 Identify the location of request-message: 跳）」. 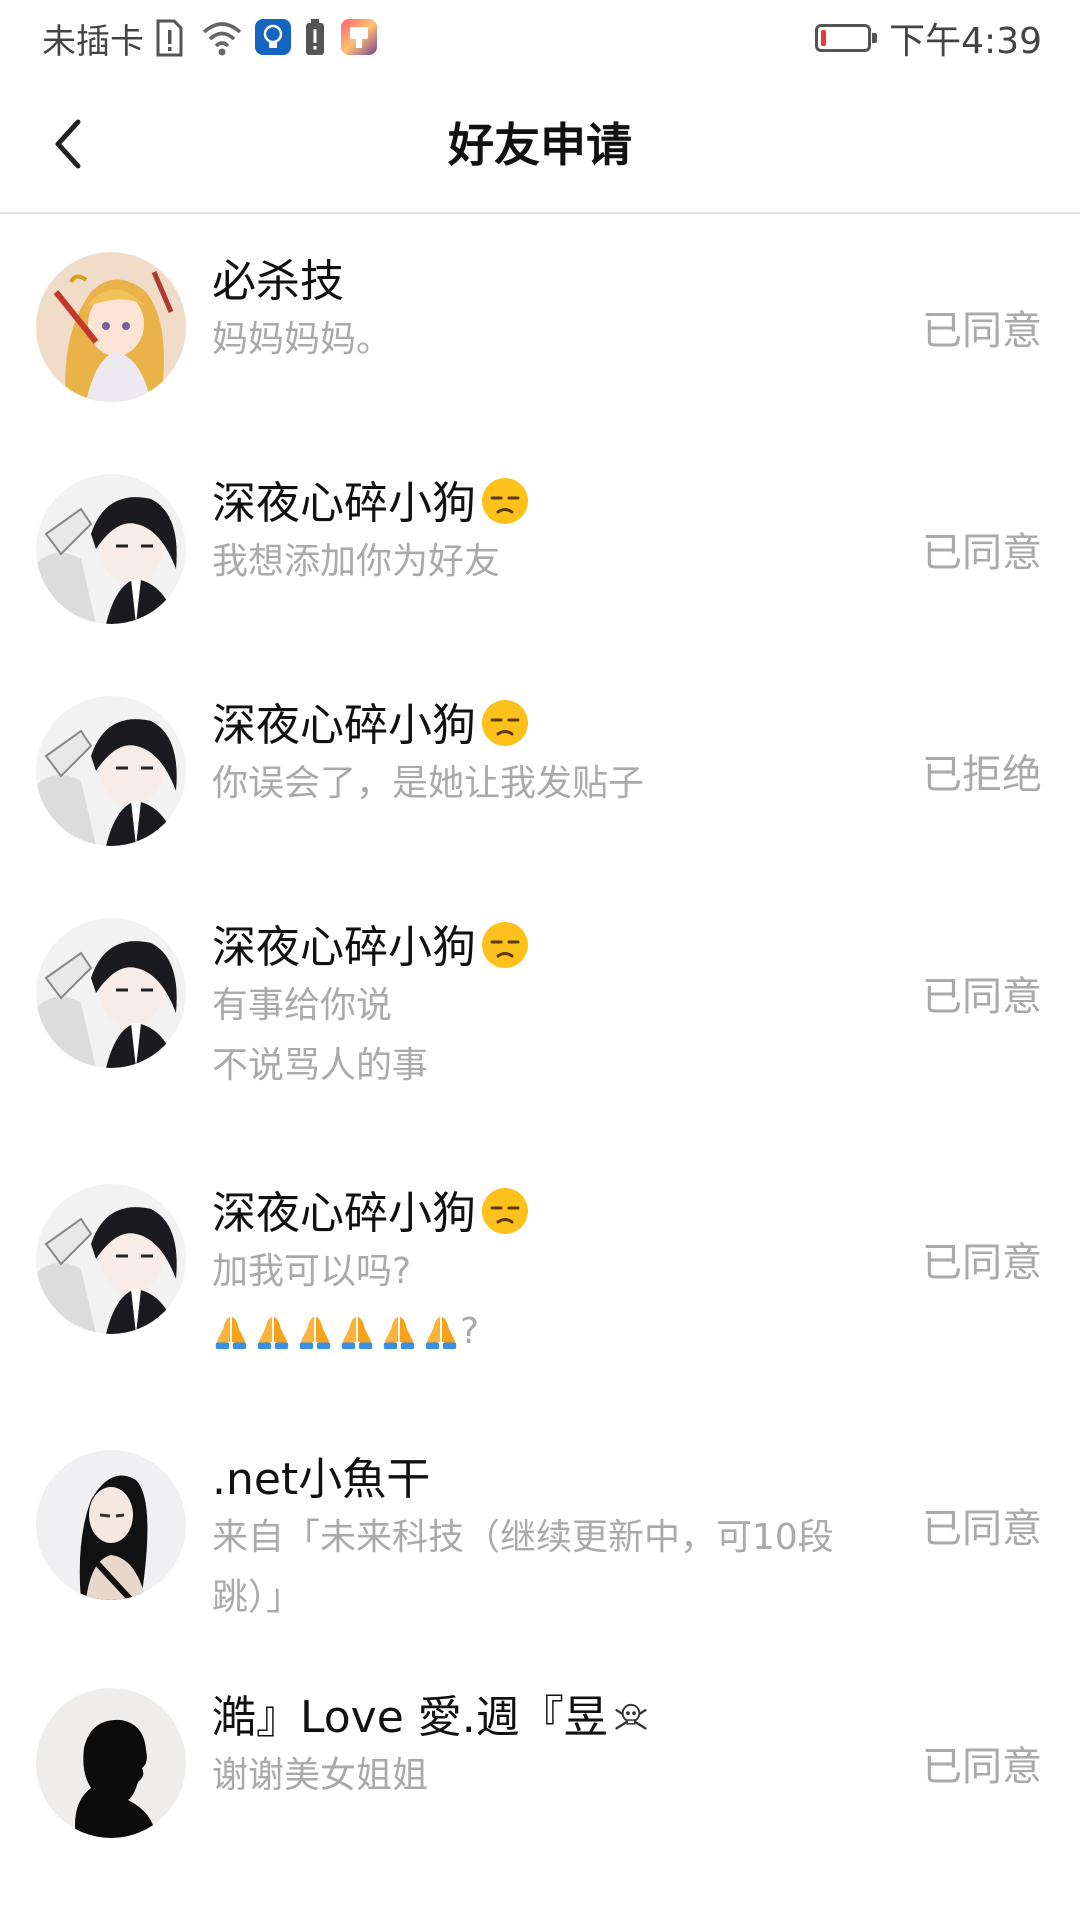
(257, 1597).